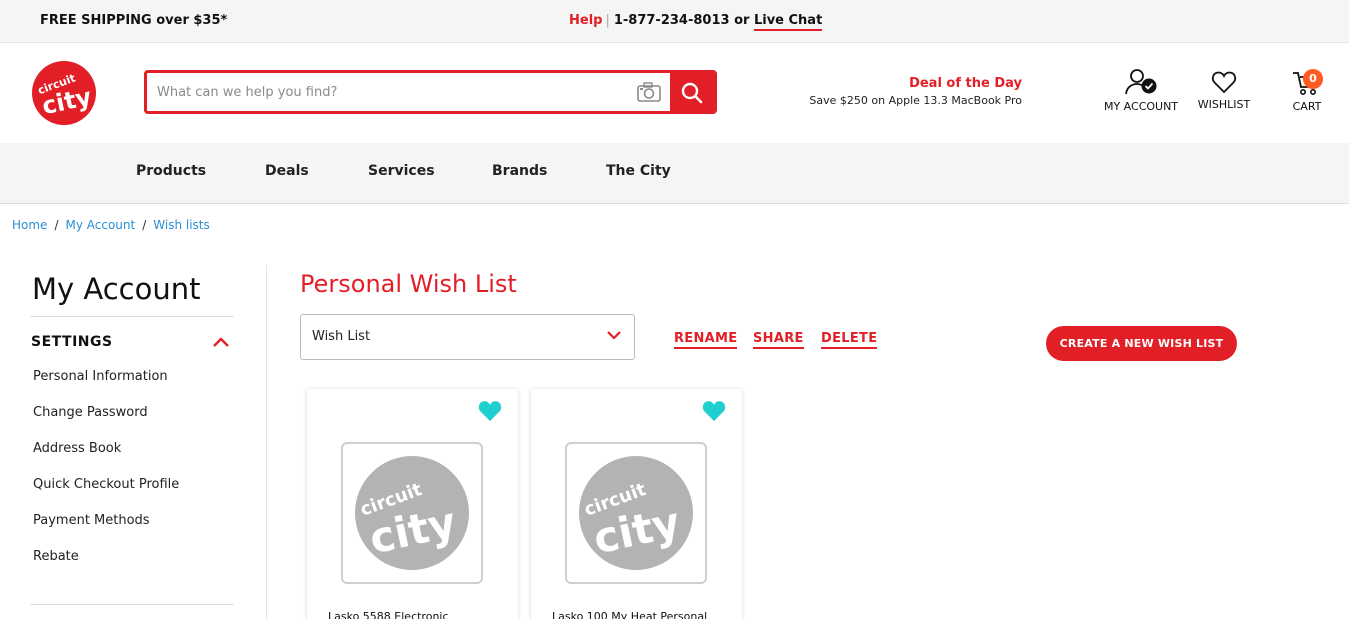 The height and width of the screenshot is (619, 1349). Describe the element at coordinates (91, 520) in the screenshot. I see `sidebar-item-payment-methods: Payment Methods` at that location.